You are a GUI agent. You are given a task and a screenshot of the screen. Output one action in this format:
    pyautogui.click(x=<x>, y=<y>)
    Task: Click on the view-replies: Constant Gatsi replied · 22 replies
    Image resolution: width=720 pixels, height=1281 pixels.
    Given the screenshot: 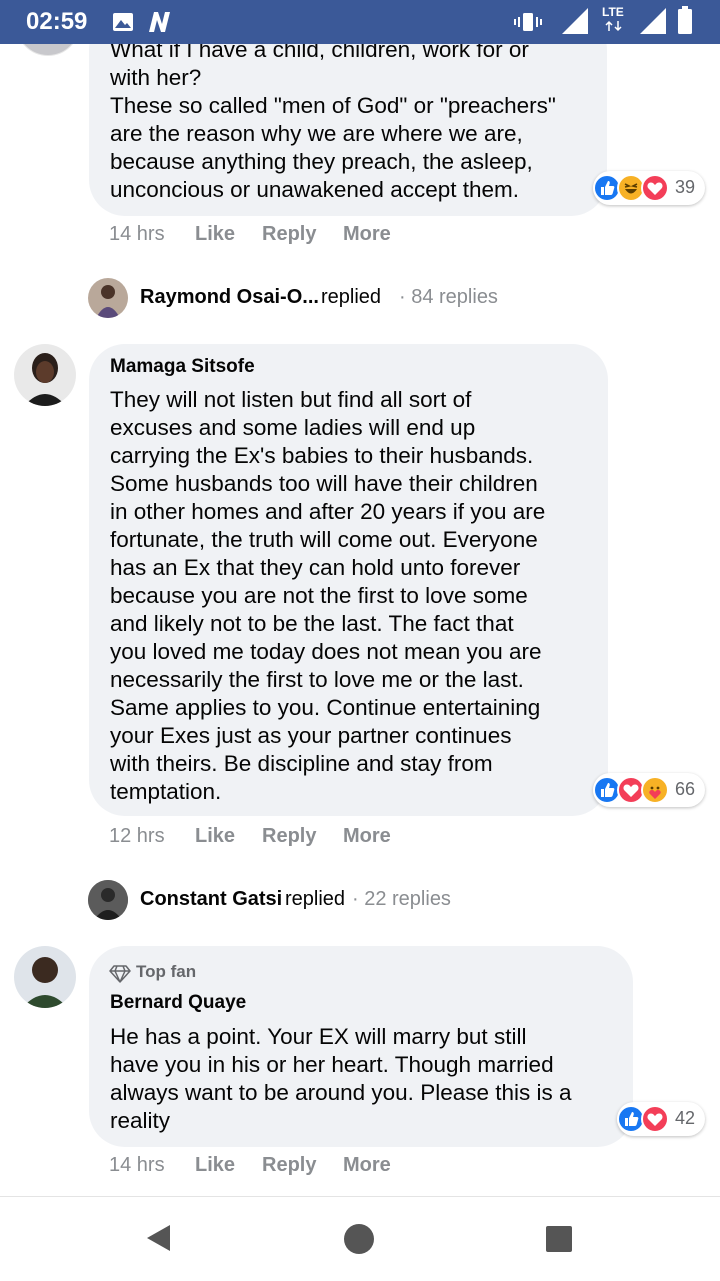 What is the action you would take?
    pyautogui.click(x=338, y=900)
    